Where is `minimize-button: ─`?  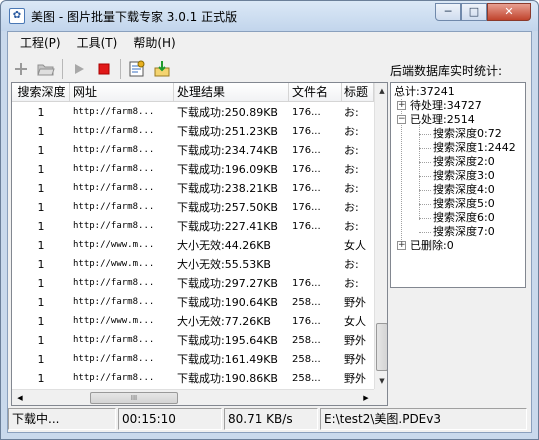 minimize-button: ─ is located at coordinates (448, 12).